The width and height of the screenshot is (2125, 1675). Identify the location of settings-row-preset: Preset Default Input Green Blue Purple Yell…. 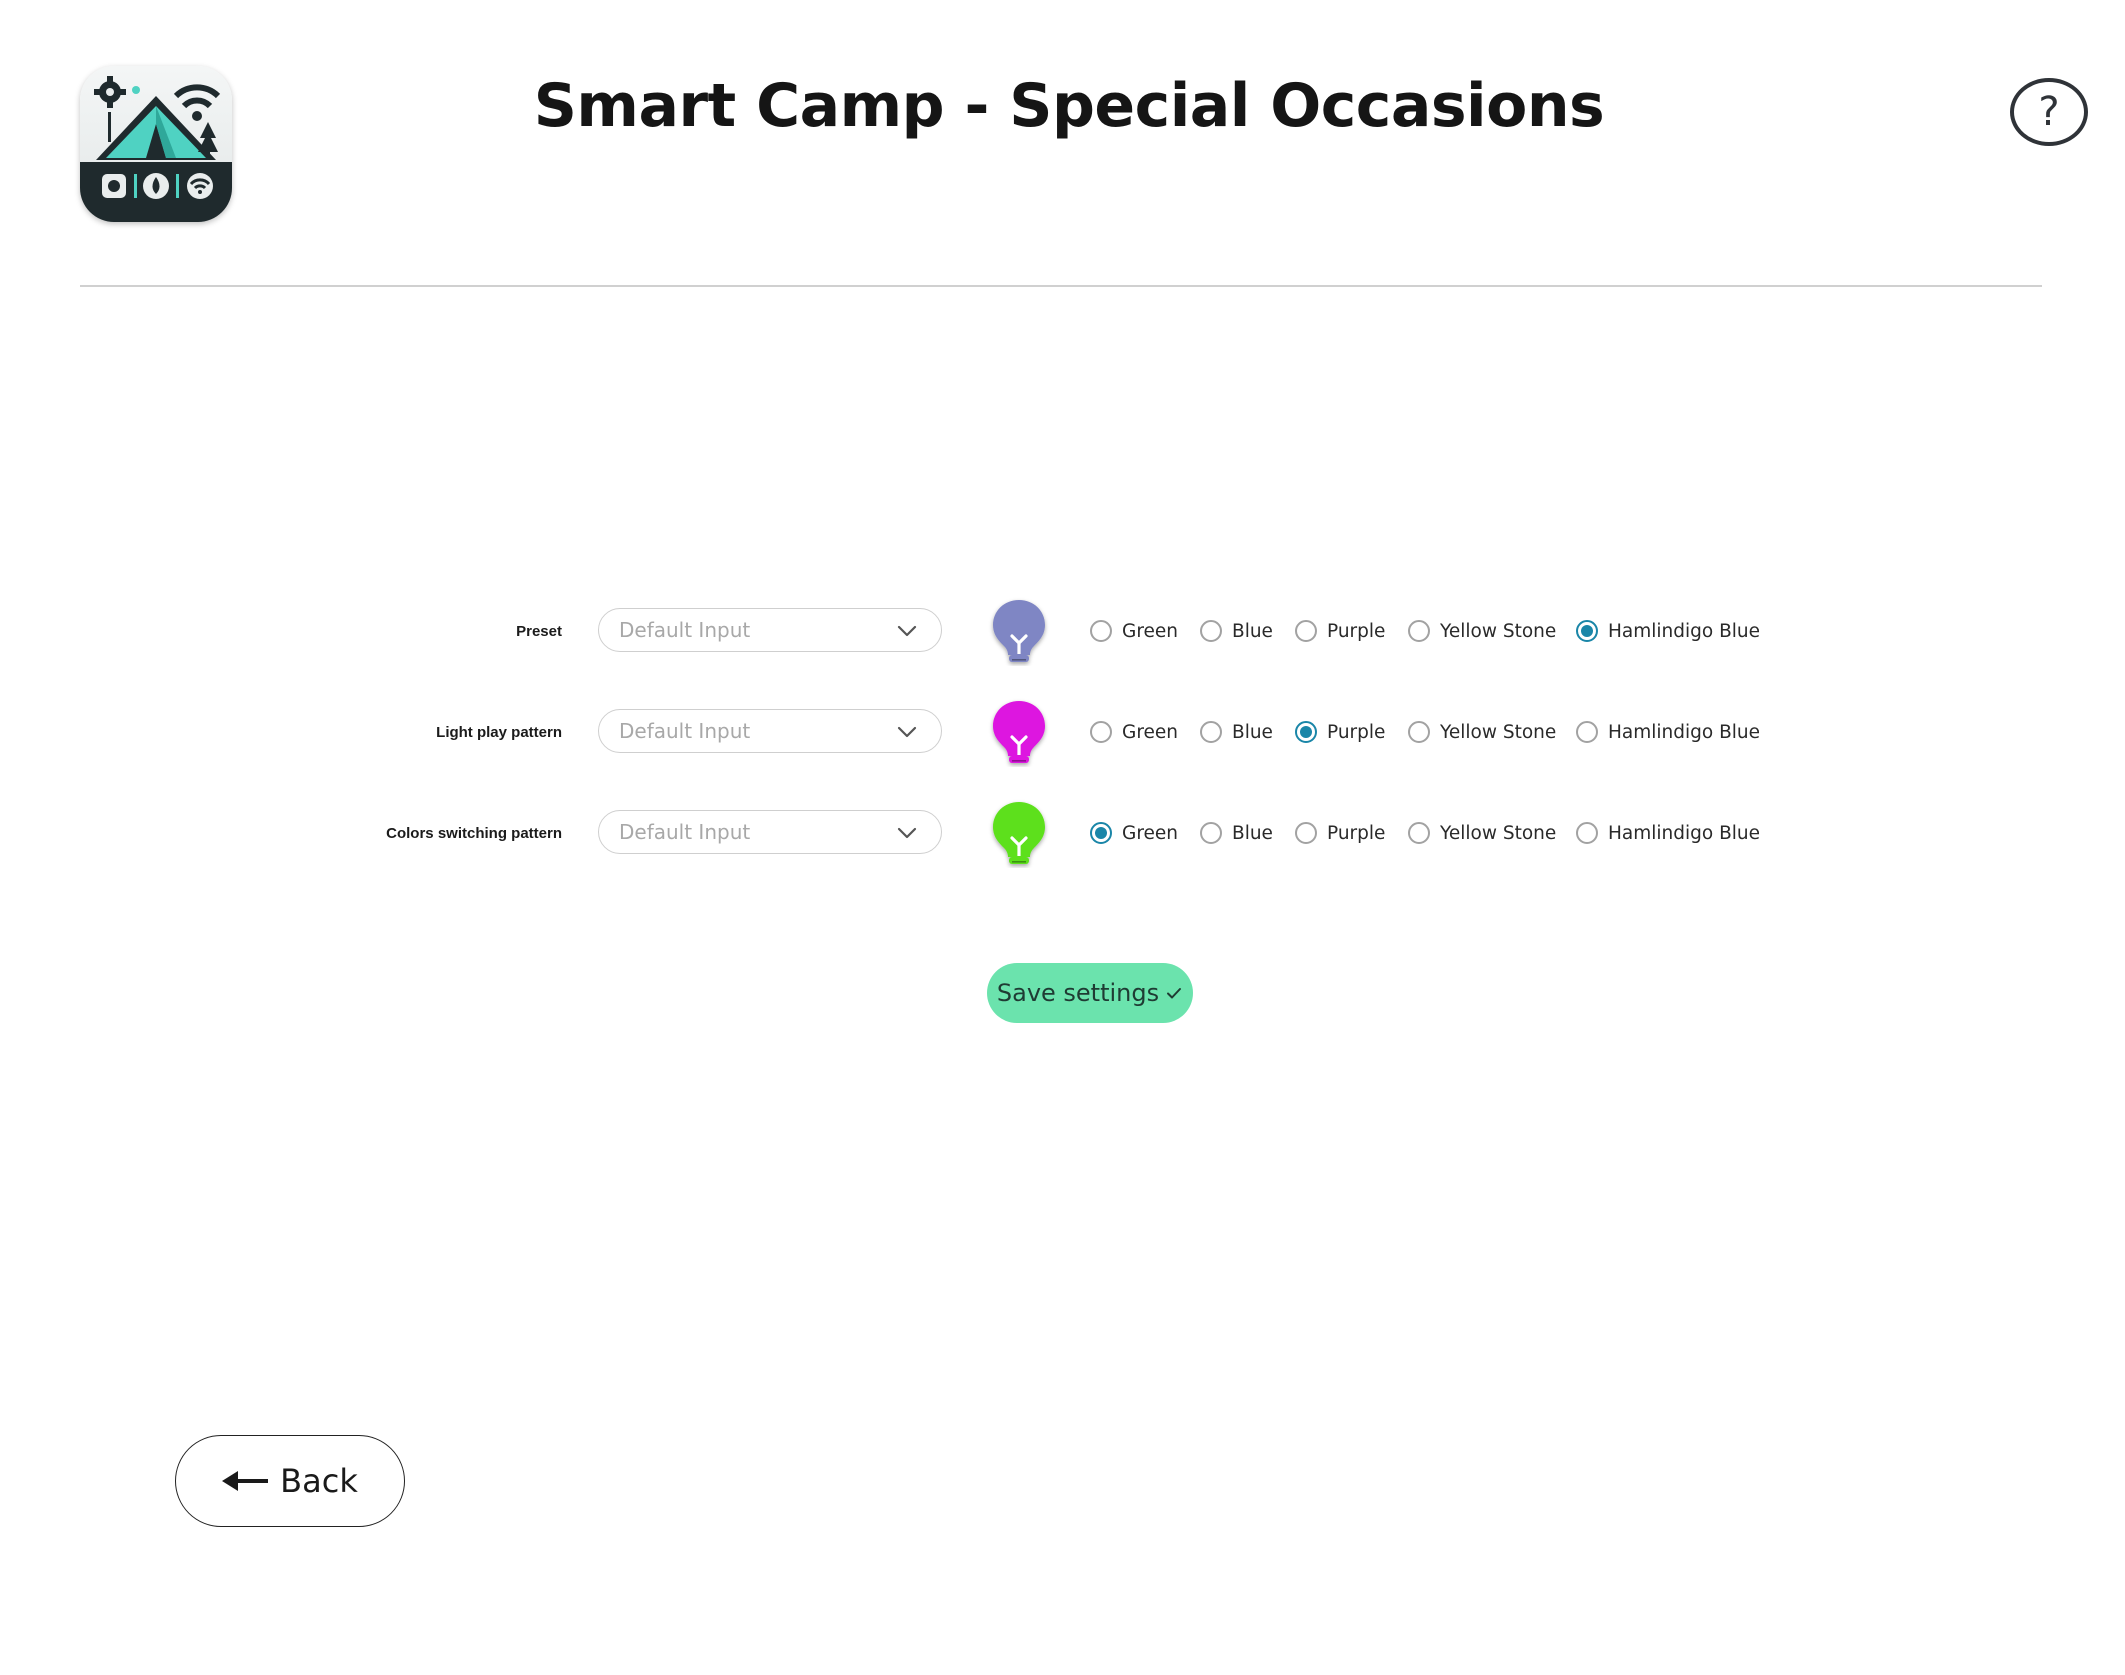
(1062, 631).